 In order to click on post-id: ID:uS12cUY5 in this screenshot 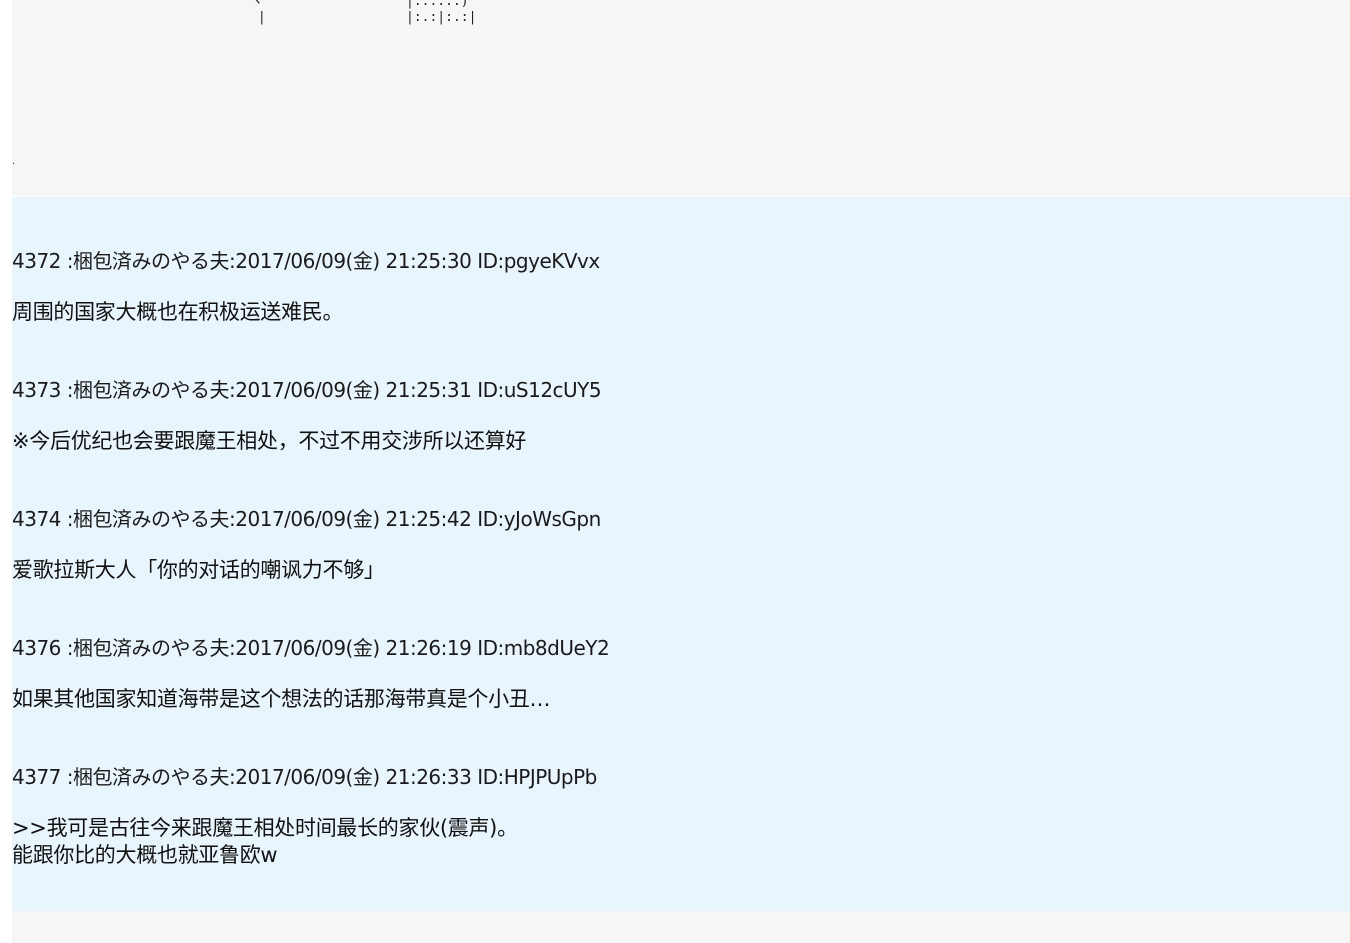, I will do `click(539, 390)`.